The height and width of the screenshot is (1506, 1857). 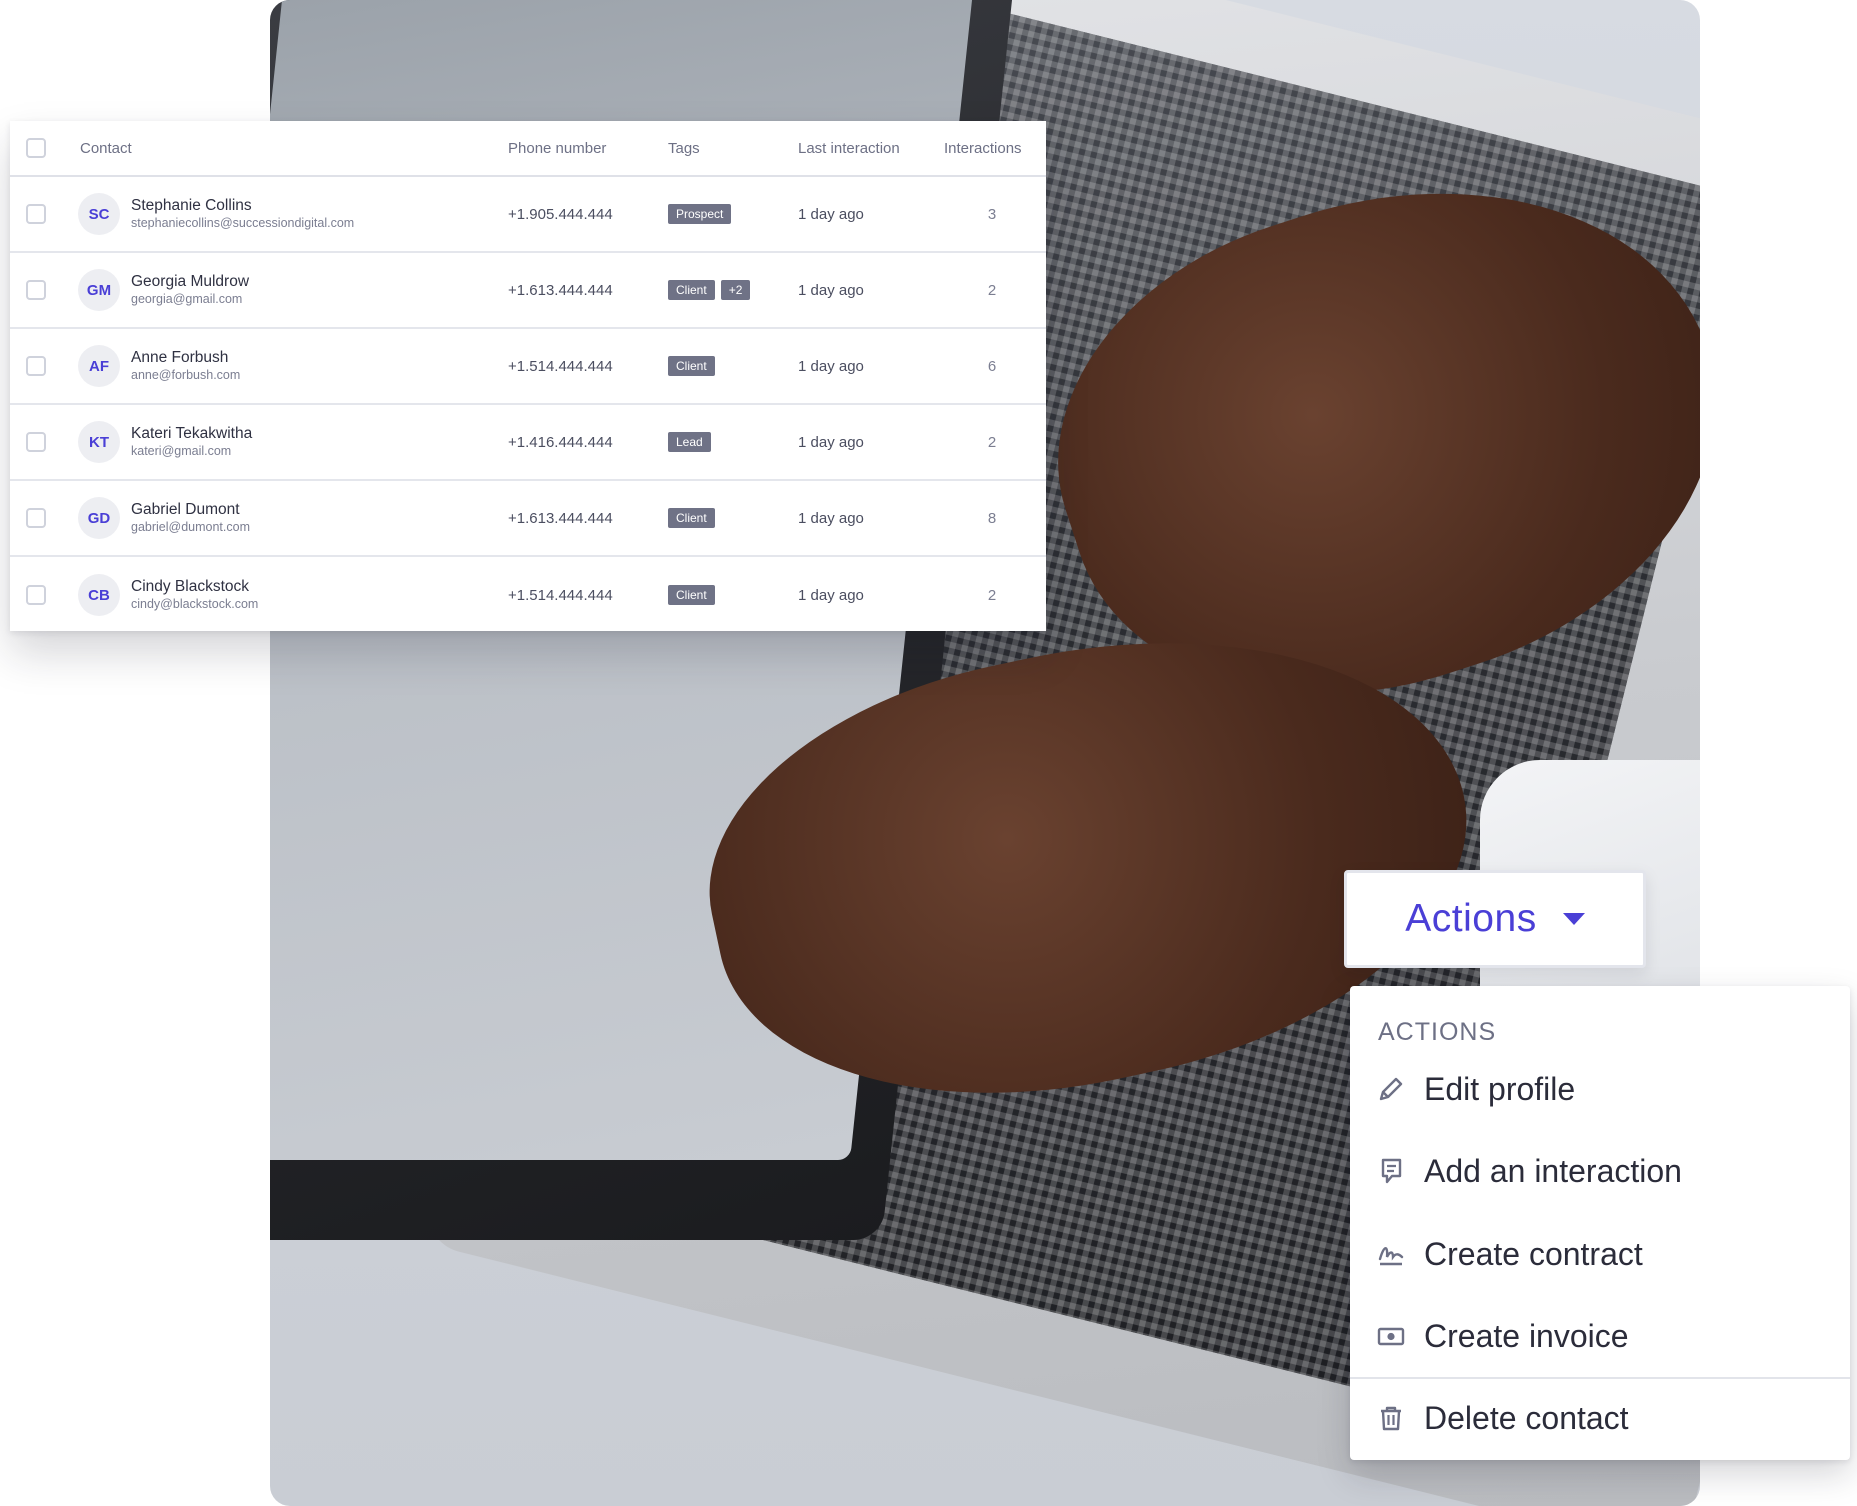 I want to click on contact-name: Anne Forbush, so click(x=185, y=358).